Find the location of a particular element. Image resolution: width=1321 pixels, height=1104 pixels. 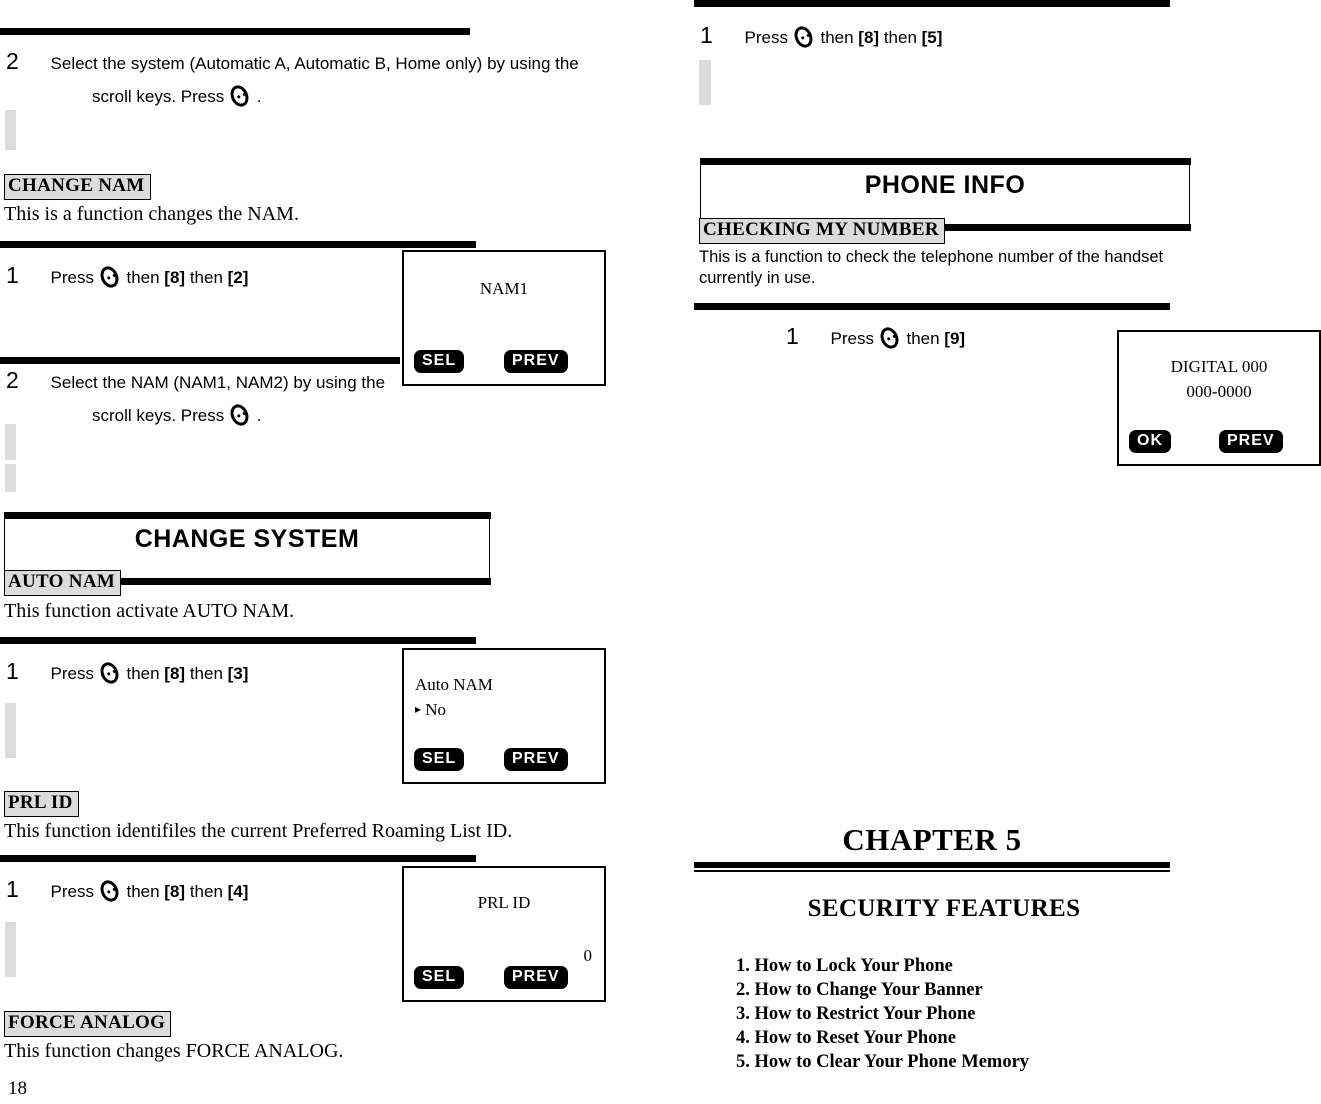

screen-line-2: 000-0000 is located at coordinates (1219, 391).